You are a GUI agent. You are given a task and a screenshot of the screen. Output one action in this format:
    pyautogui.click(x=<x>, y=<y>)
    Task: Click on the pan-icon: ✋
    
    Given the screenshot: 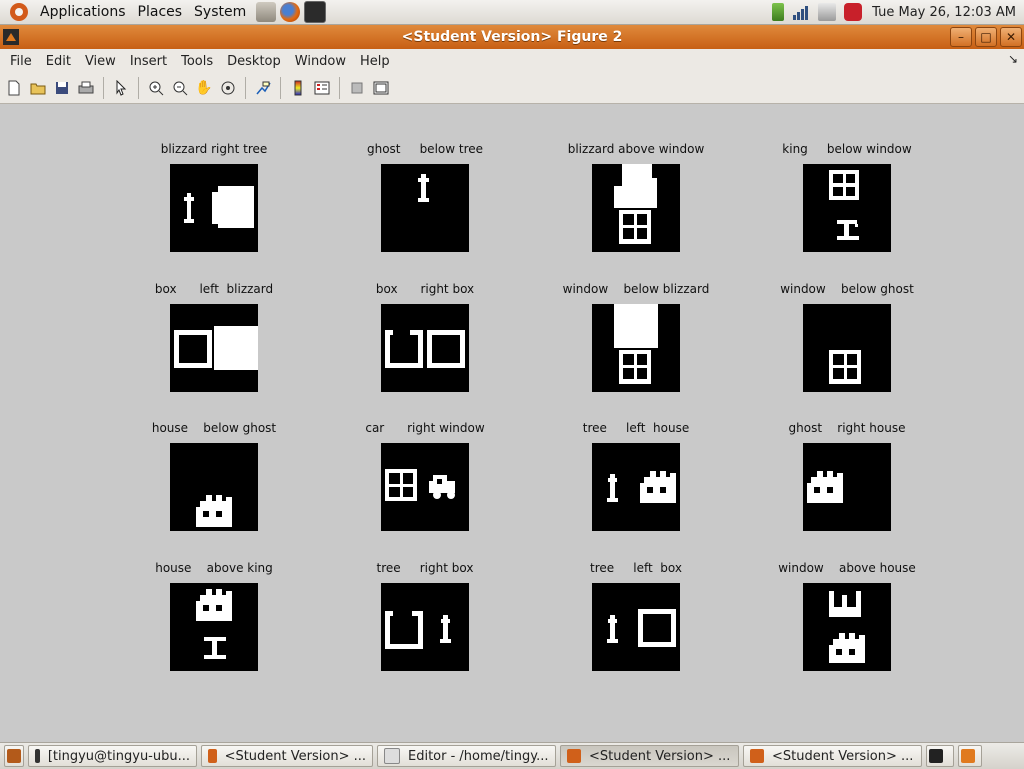 What is the action you would take?
    pyautogui.click(x=204, y=88)
    